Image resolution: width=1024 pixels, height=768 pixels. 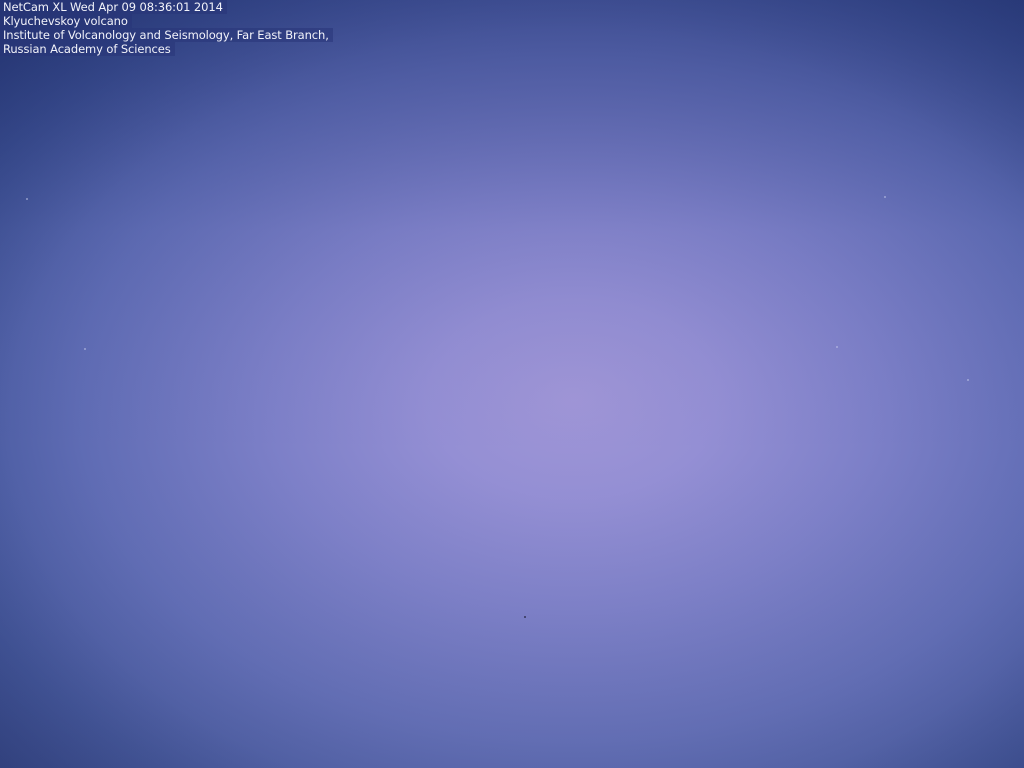 What do you see at coordinates (113, 7) in the screenshot?
I see `caption-timestamp: NetCam XL Wed Apr 09 08:36:01 2014` at bounding box center [113, 7].